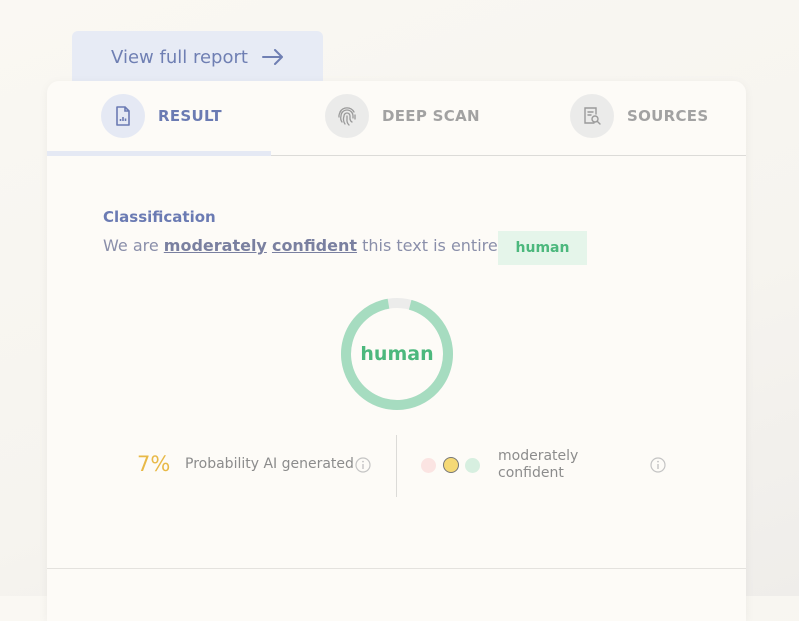 Image resolution: width=799 pixels, height=621 pixels. I want to click on section-divider, so click(396, 568).